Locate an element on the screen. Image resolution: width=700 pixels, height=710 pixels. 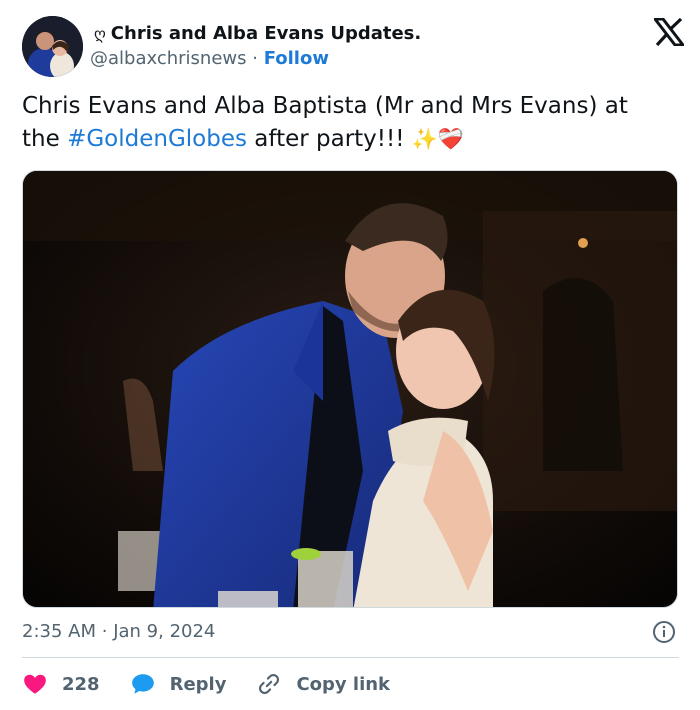
action-bar: 228 Reply Copy link is located at coordinates (221, 684).